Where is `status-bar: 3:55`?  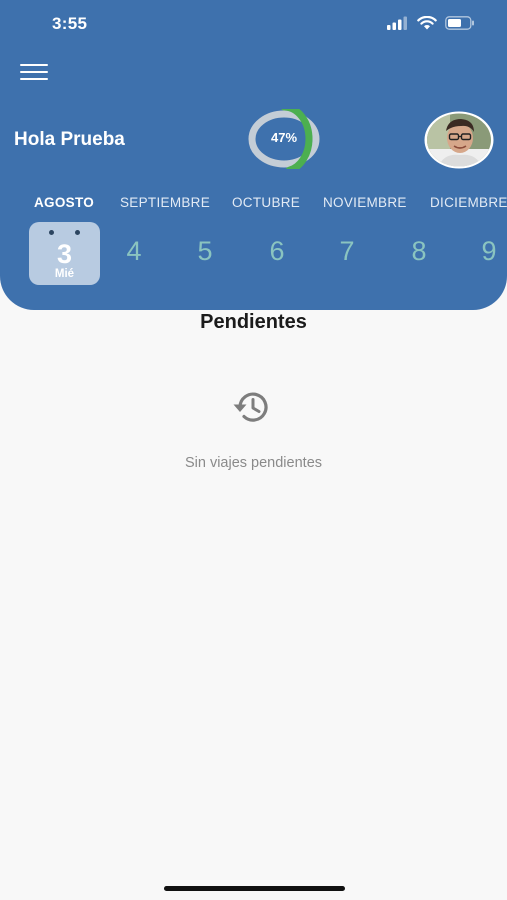 status-bar: 3:55 is located at coordinates (253, 24).